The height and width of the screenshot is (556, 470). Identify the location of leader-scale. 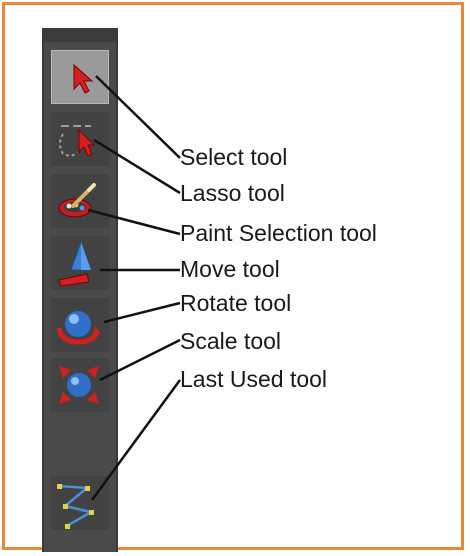
(140, 360).